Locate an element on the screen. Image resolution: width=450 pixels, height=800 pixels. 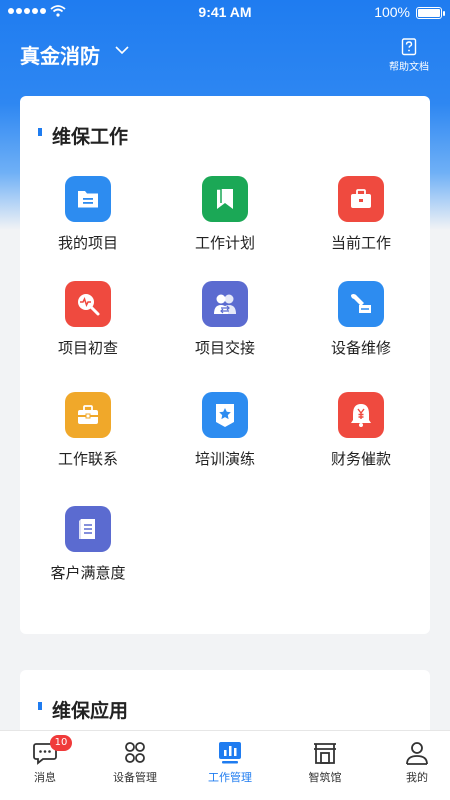
case-icon is located at coordinates (88, 415).